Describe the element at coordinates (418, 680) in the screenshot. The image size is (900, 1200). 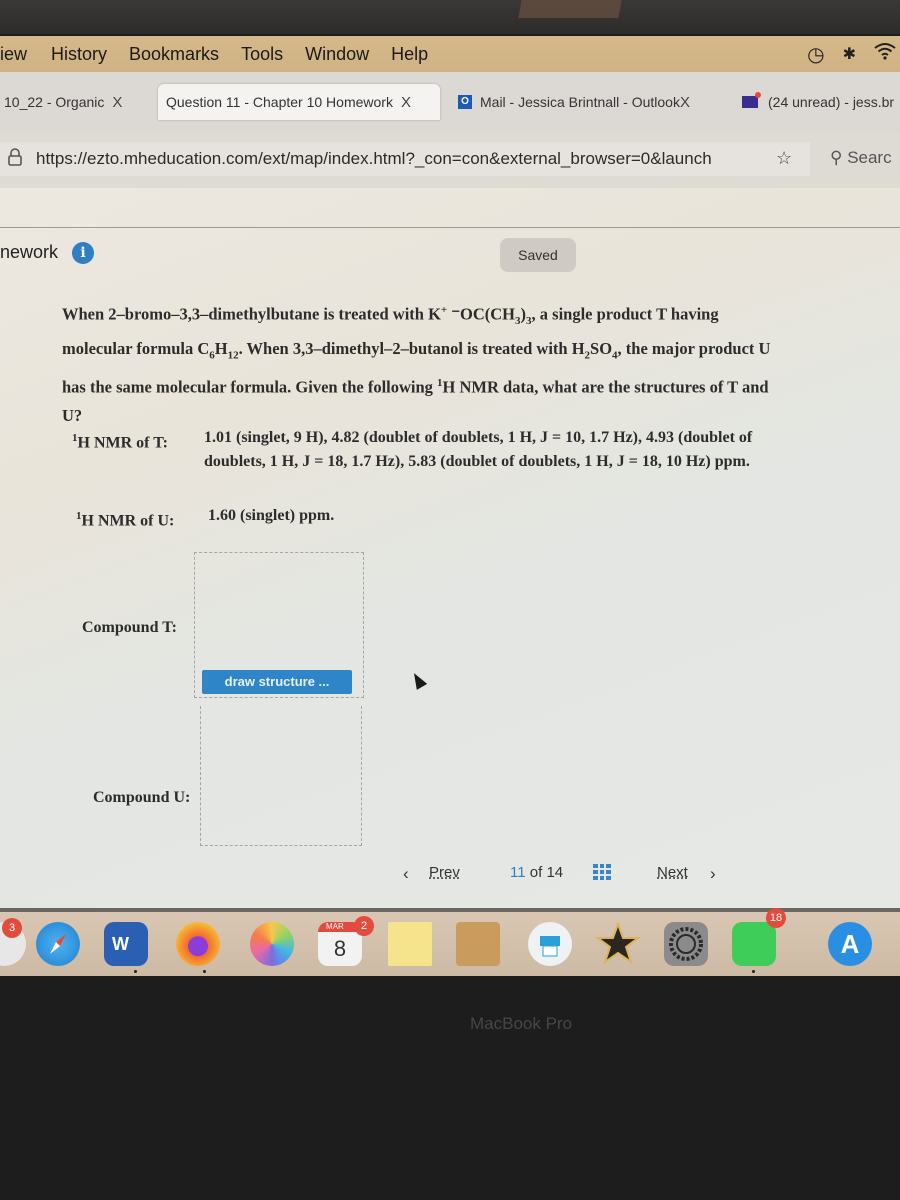
I see `mouse-cursor` at that location.